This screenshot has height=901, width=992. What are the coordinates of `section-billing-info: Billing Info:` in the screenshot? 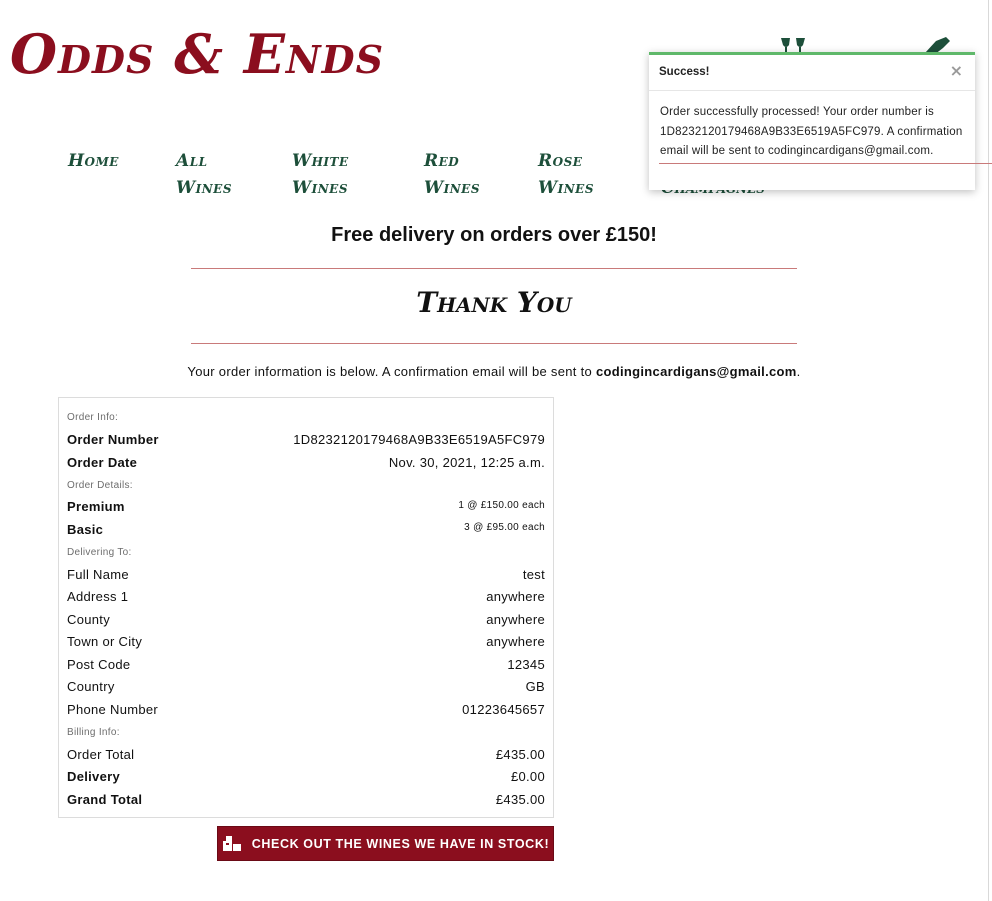 It's located at (93, 732).